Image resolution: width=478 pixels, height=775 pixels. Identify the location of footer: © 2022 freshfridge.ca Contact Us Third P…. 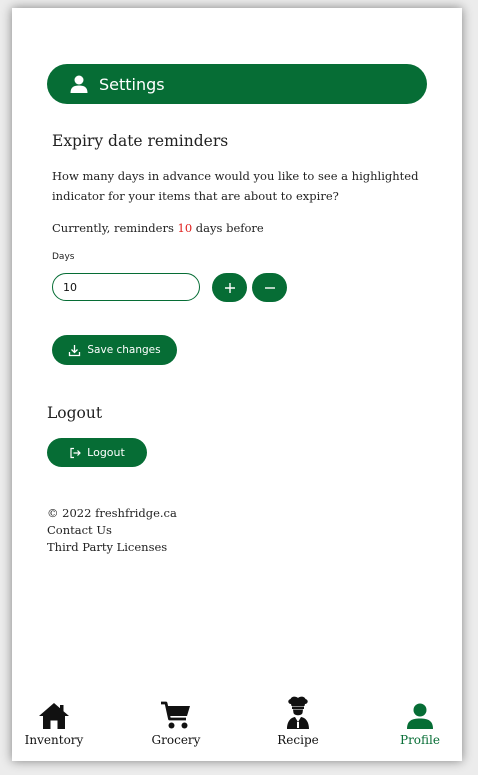
(112, 530).